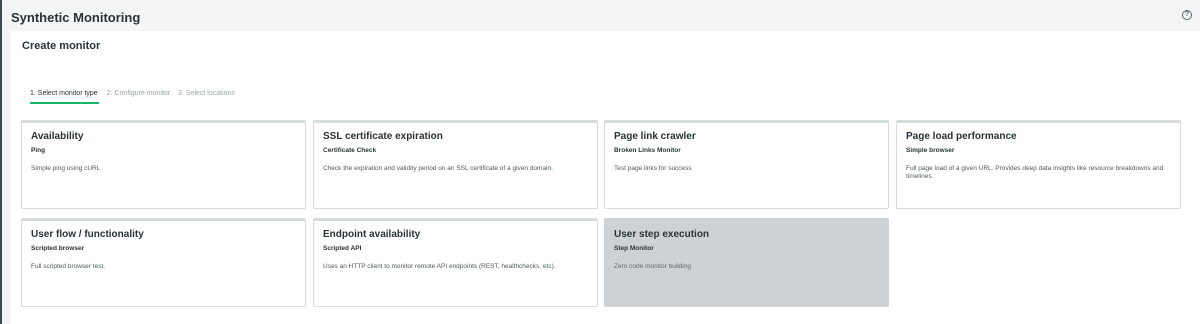 The height and width of the screenshot is (324, 1200). I want to click on card-title: Page link crawler, so click(655, 136).